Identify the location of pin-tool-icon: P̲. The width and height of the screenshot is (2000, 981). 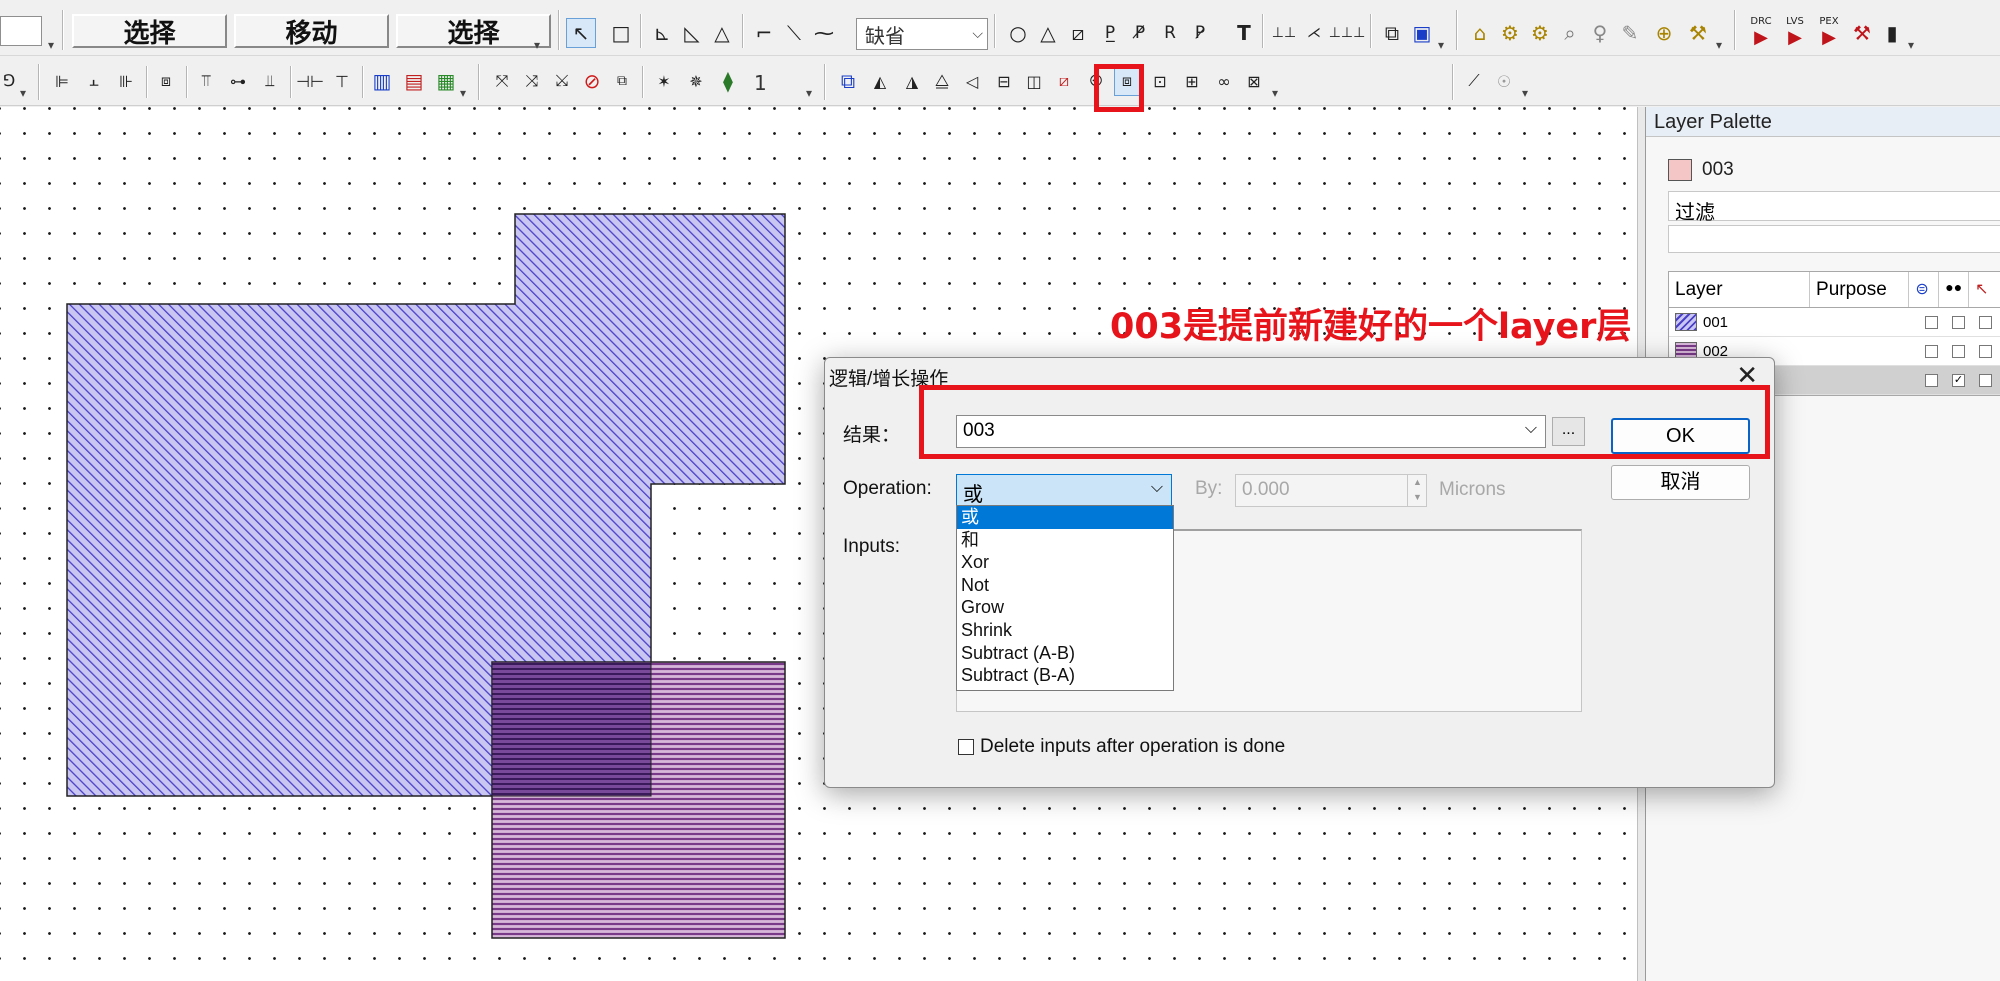
(1110, 33).